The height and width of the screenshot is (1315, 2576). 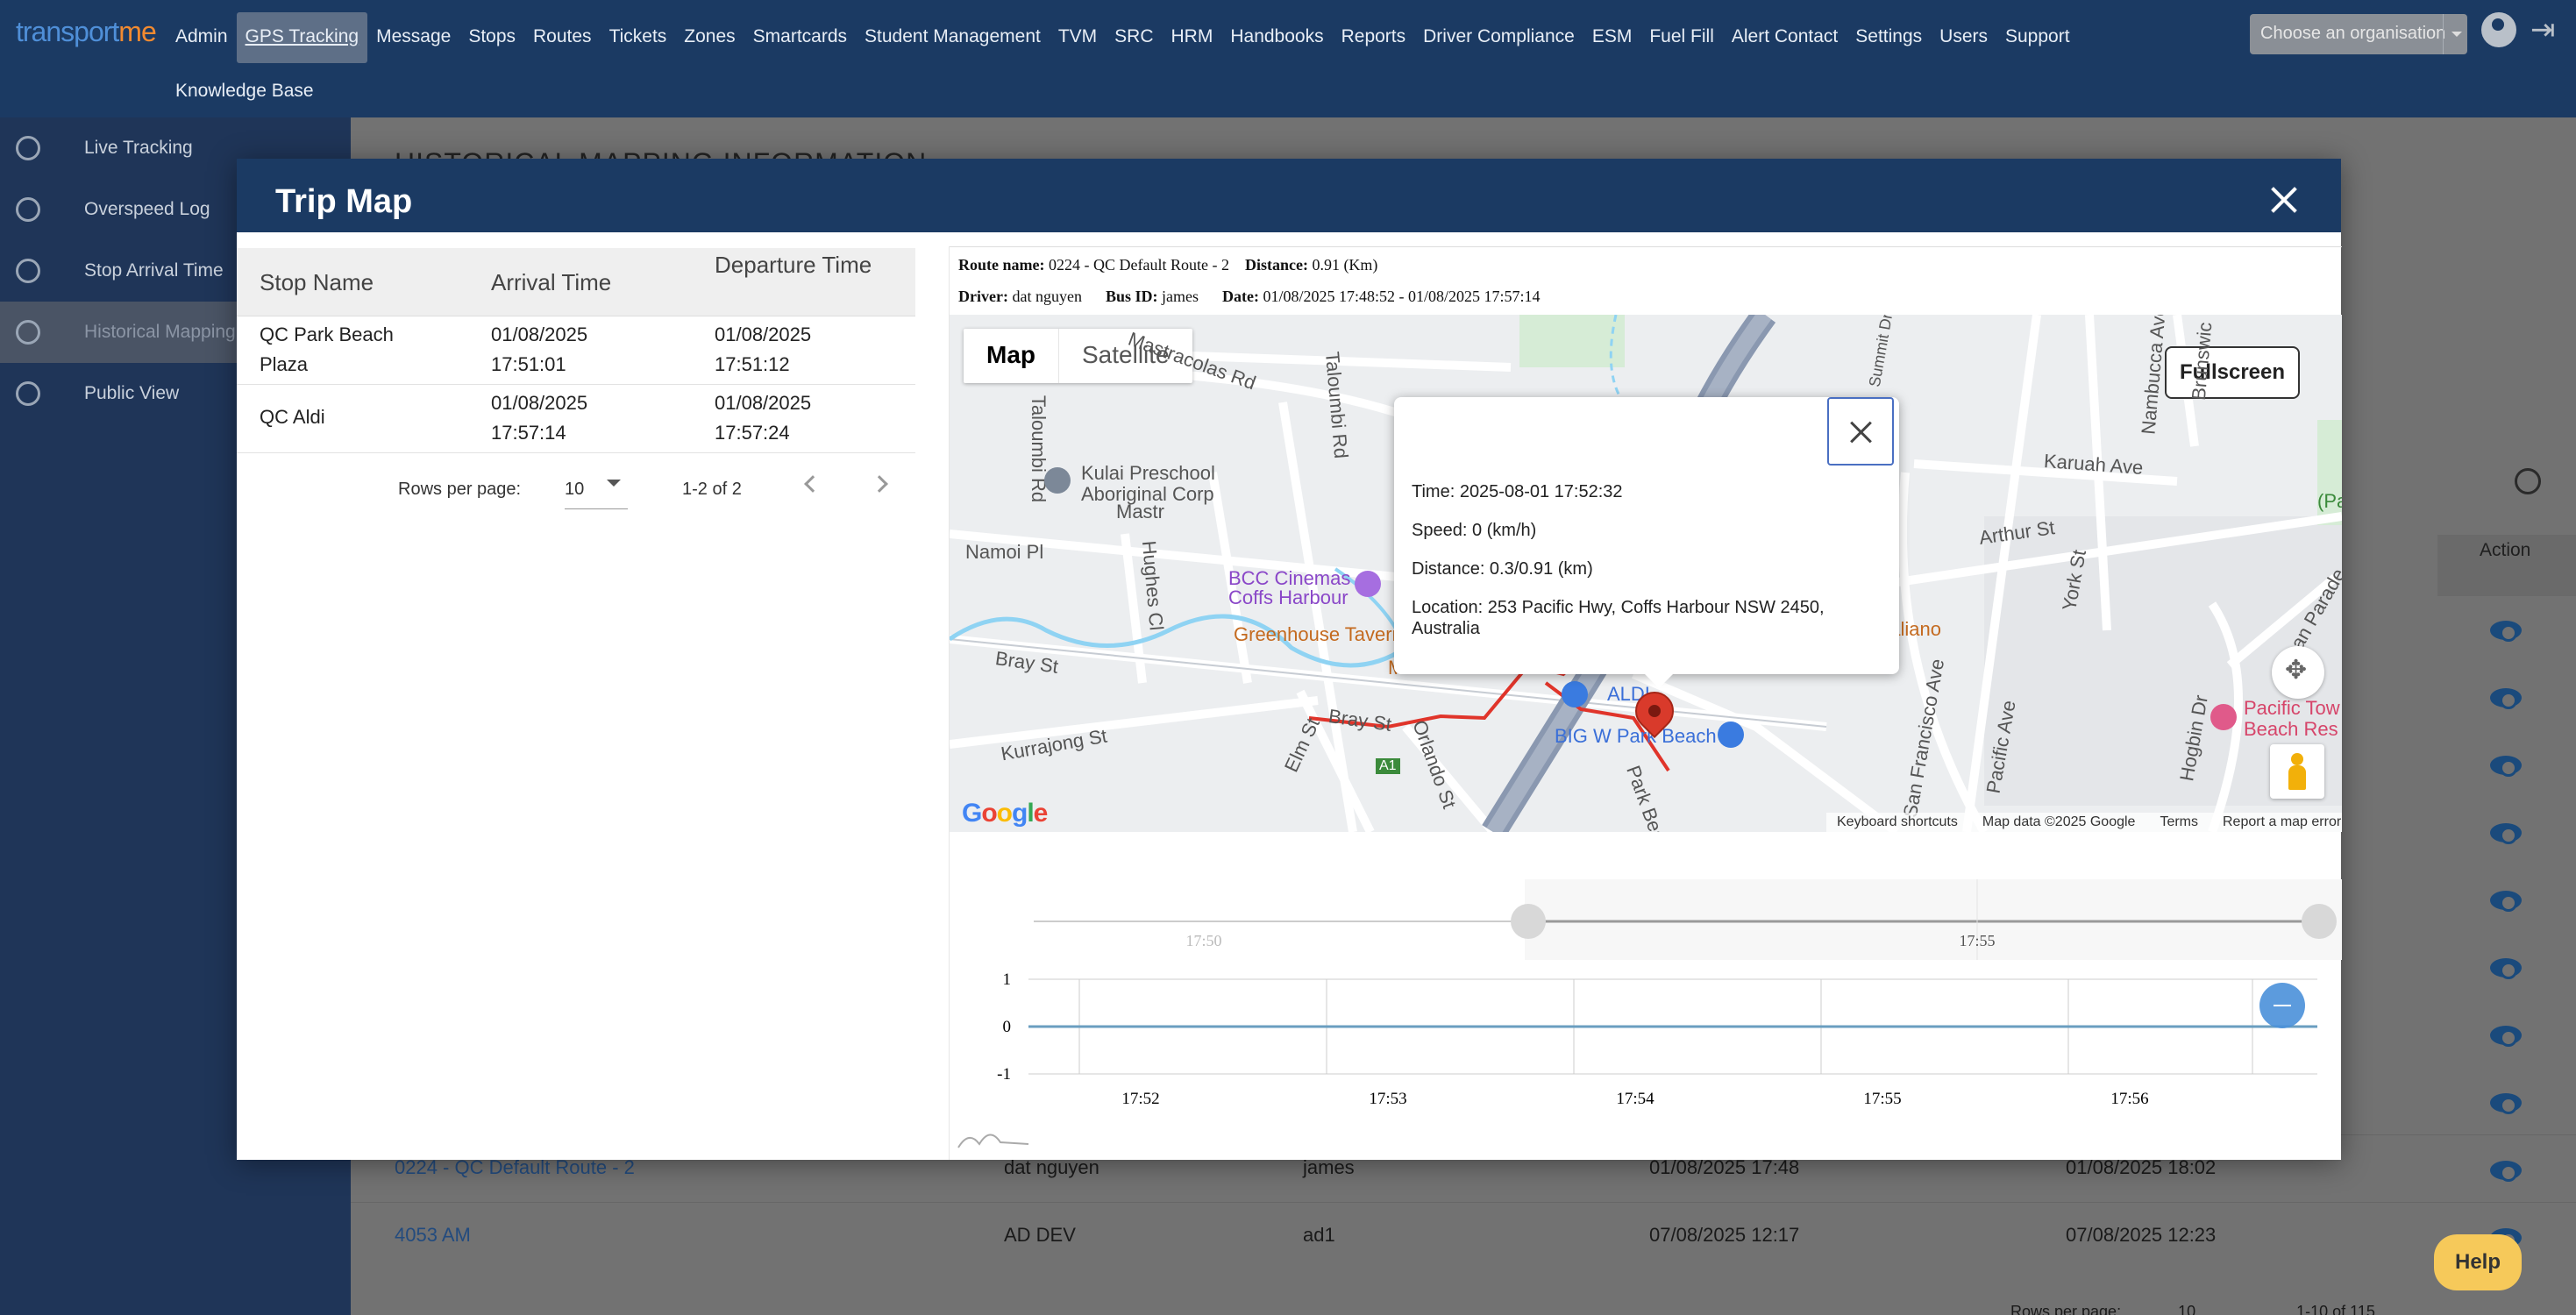 I want to click on x-tick-label: 17:54, so click(x=1635, y=1099).